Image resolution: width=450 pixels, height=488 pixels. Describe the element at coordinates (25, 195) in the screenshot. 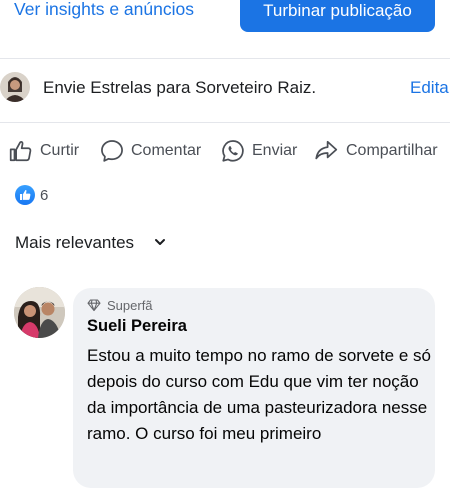

I see `like-reaction-icon` at that location.